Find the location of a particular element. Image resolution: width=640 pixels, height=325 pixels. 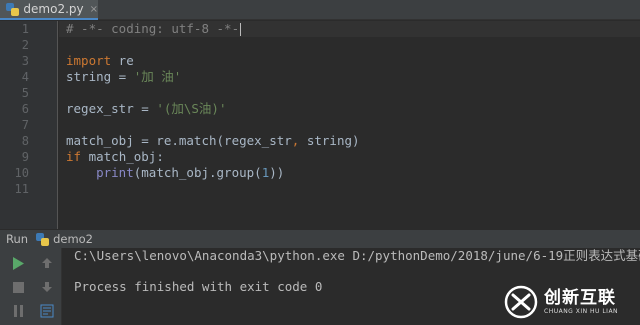

pause-icon is located at coordinates (18, 311).